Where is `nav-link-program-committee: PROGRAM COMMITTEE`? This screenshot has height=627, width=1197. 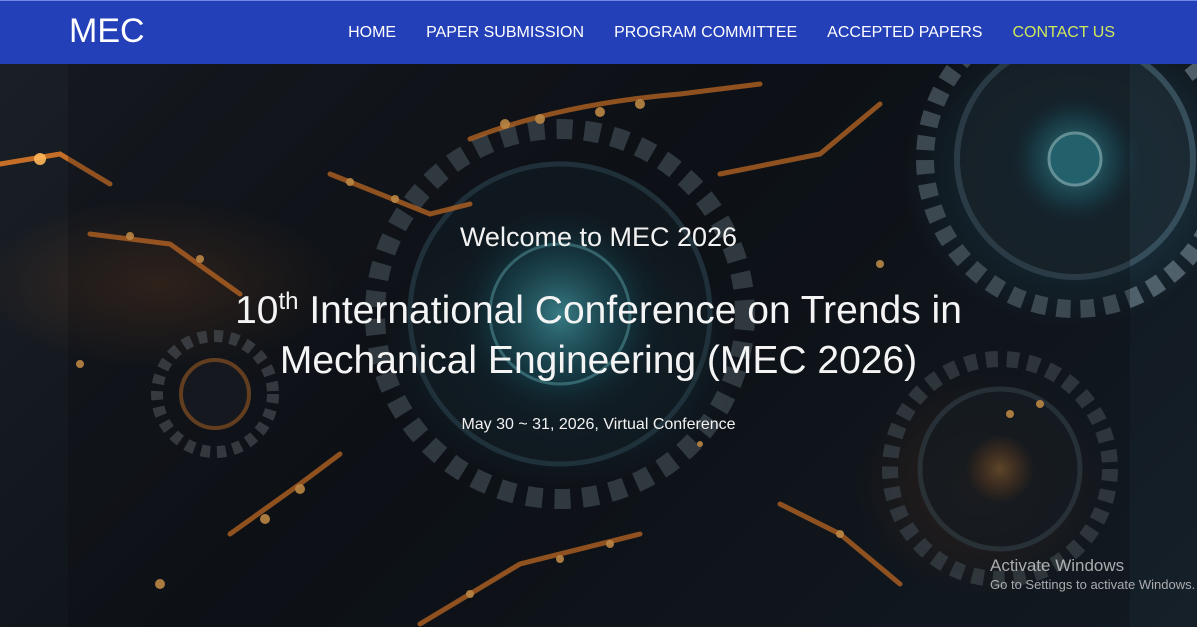
nav-link-program-committee: PROGRAM COMMITTEE is located at coordinates (705, 32).